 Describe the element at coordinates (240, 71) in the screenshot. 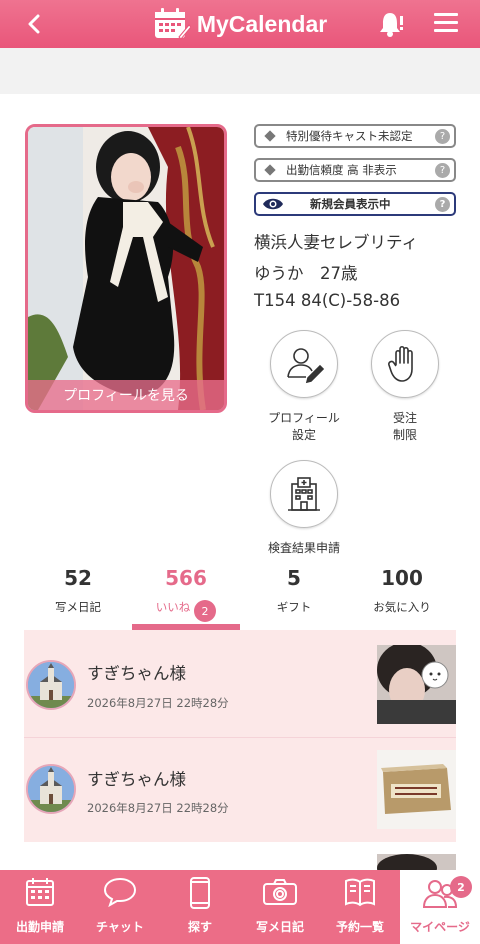

I see `top-spacer` at that location.